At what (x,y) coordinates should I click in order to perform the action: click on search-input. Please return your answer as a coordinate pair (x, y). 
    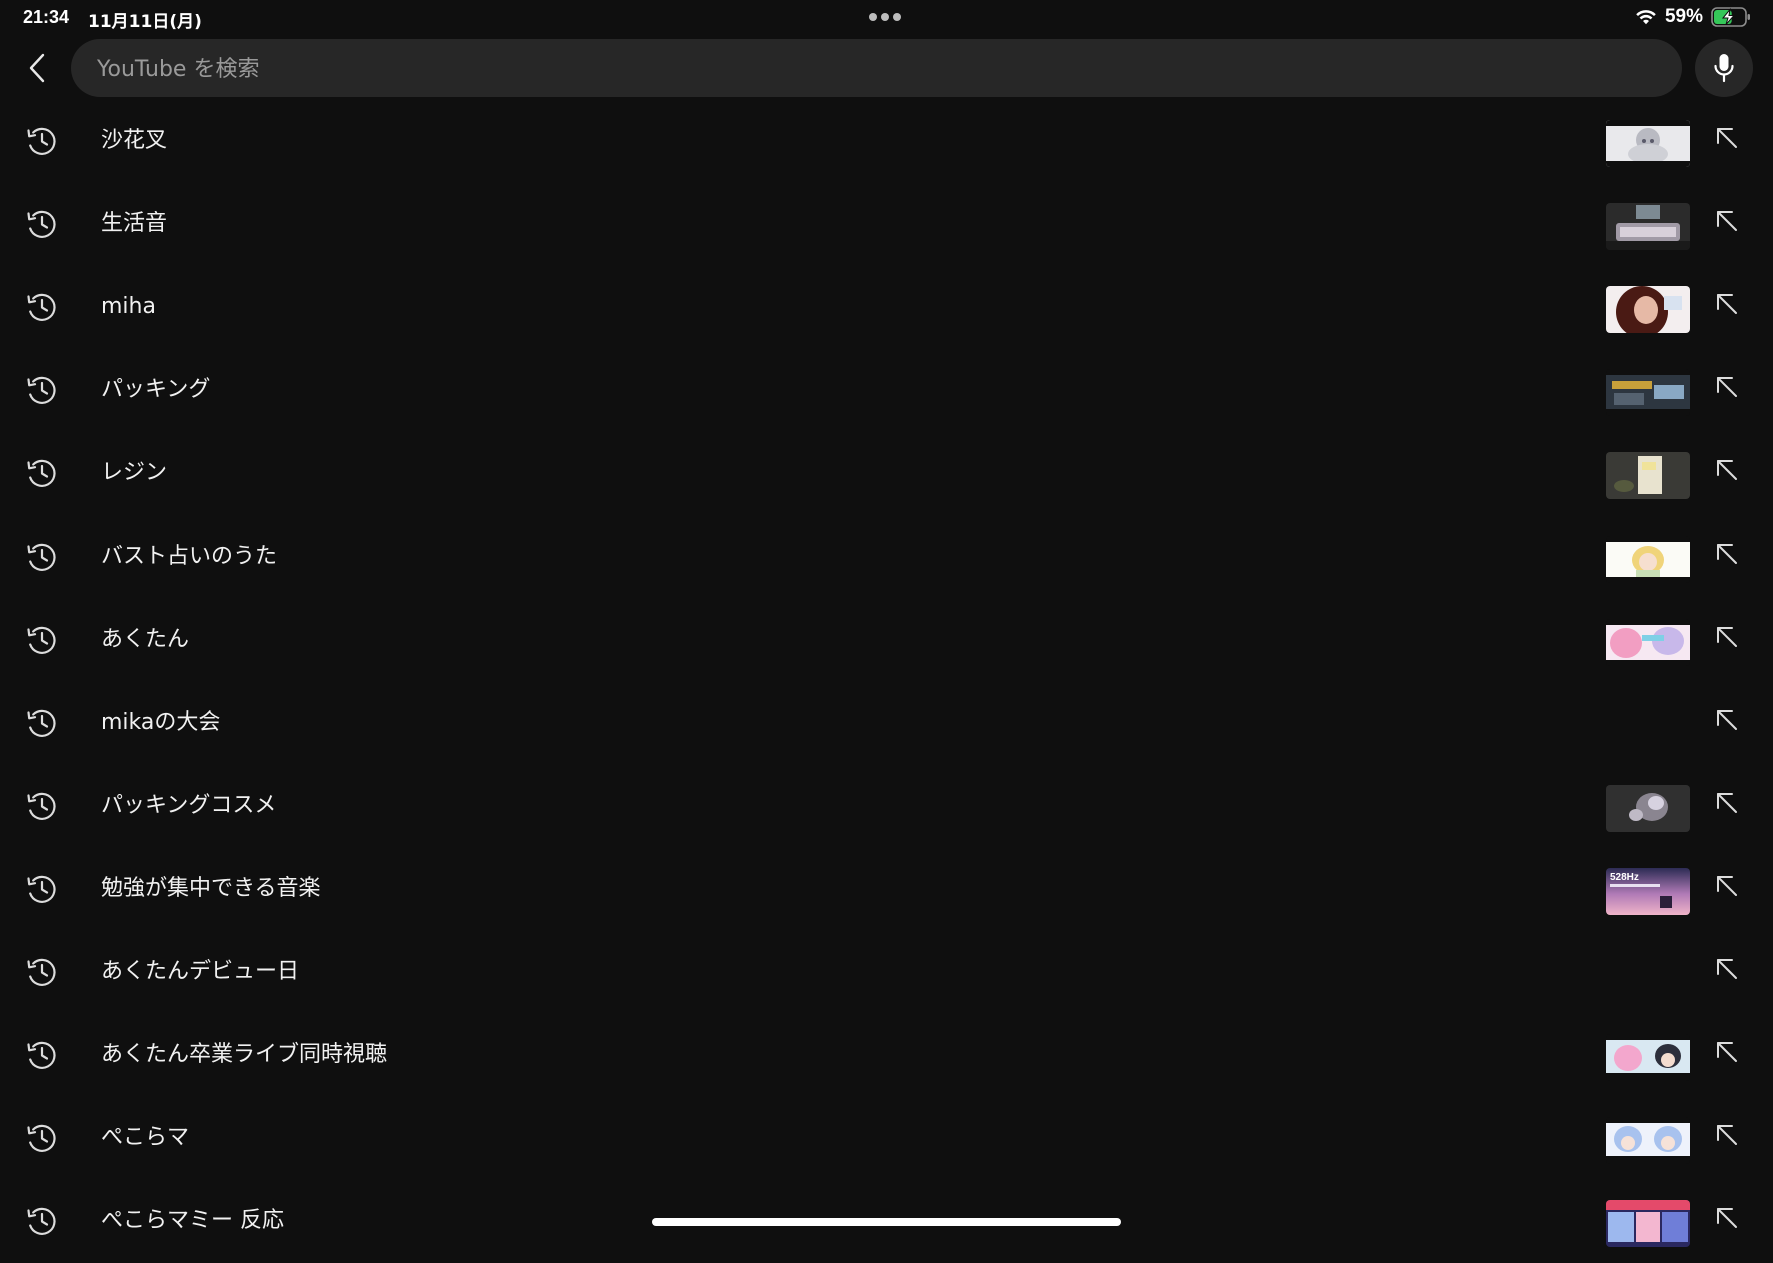
    Looking at the image, I should click on (877, 69).